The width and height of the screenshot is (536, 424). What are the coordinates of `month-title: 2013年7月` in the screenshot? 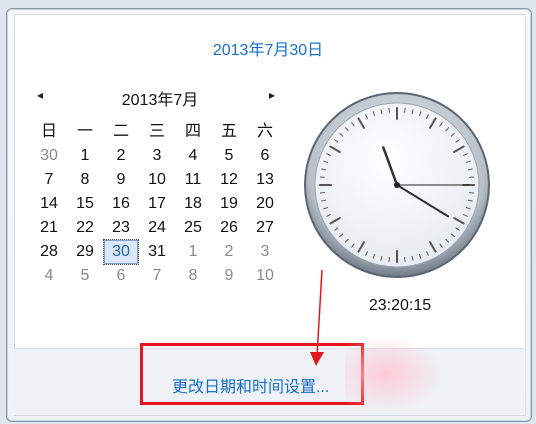 It's located at (160, 98).